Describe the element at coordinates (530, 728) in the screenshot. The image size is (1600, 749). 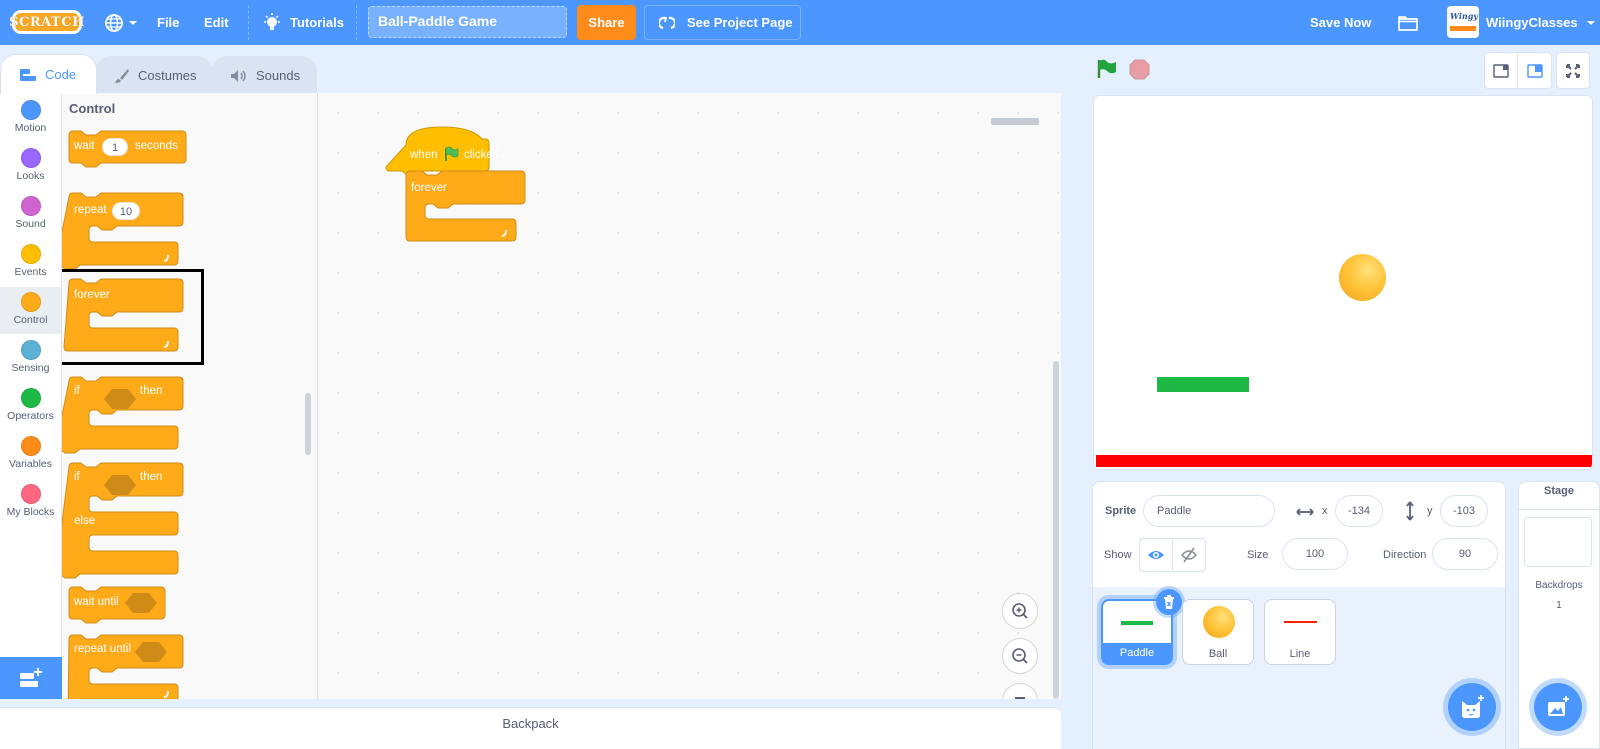
I see `backpack: Backpack` at that location.